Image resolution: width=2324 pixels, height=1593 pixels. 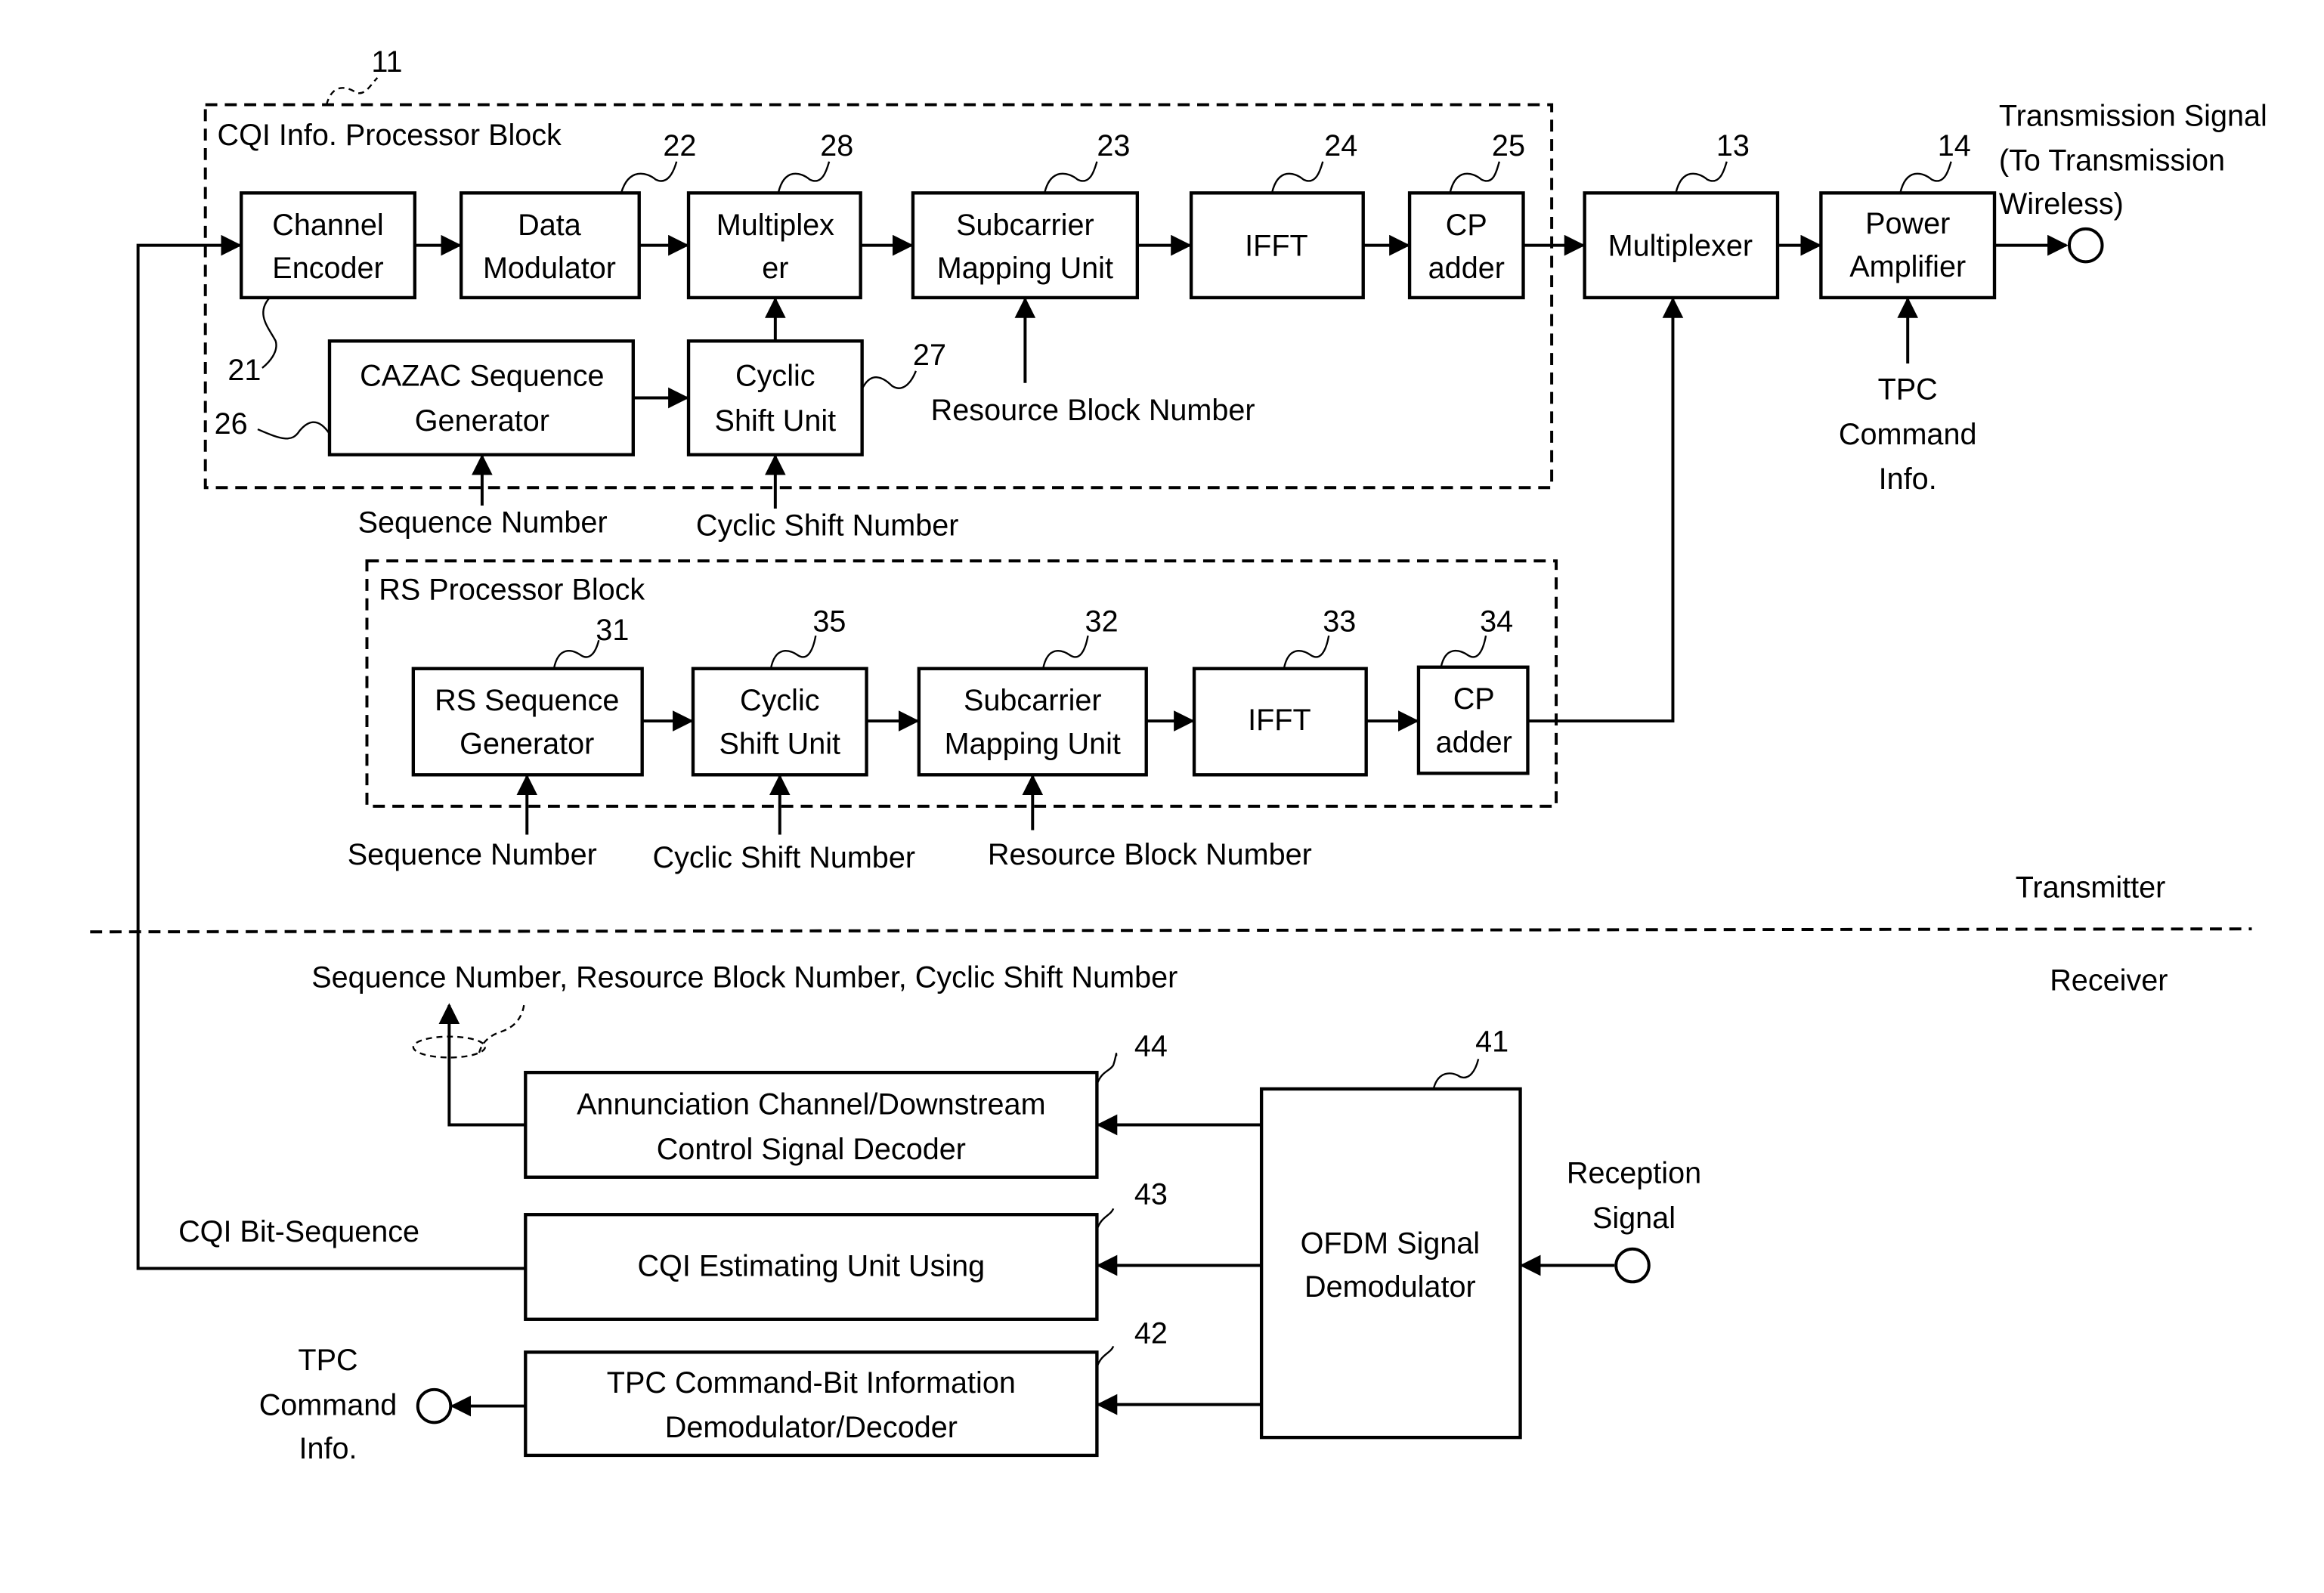 I want to click on svg-text: Multiplexer, so click(x=1680, y=246).